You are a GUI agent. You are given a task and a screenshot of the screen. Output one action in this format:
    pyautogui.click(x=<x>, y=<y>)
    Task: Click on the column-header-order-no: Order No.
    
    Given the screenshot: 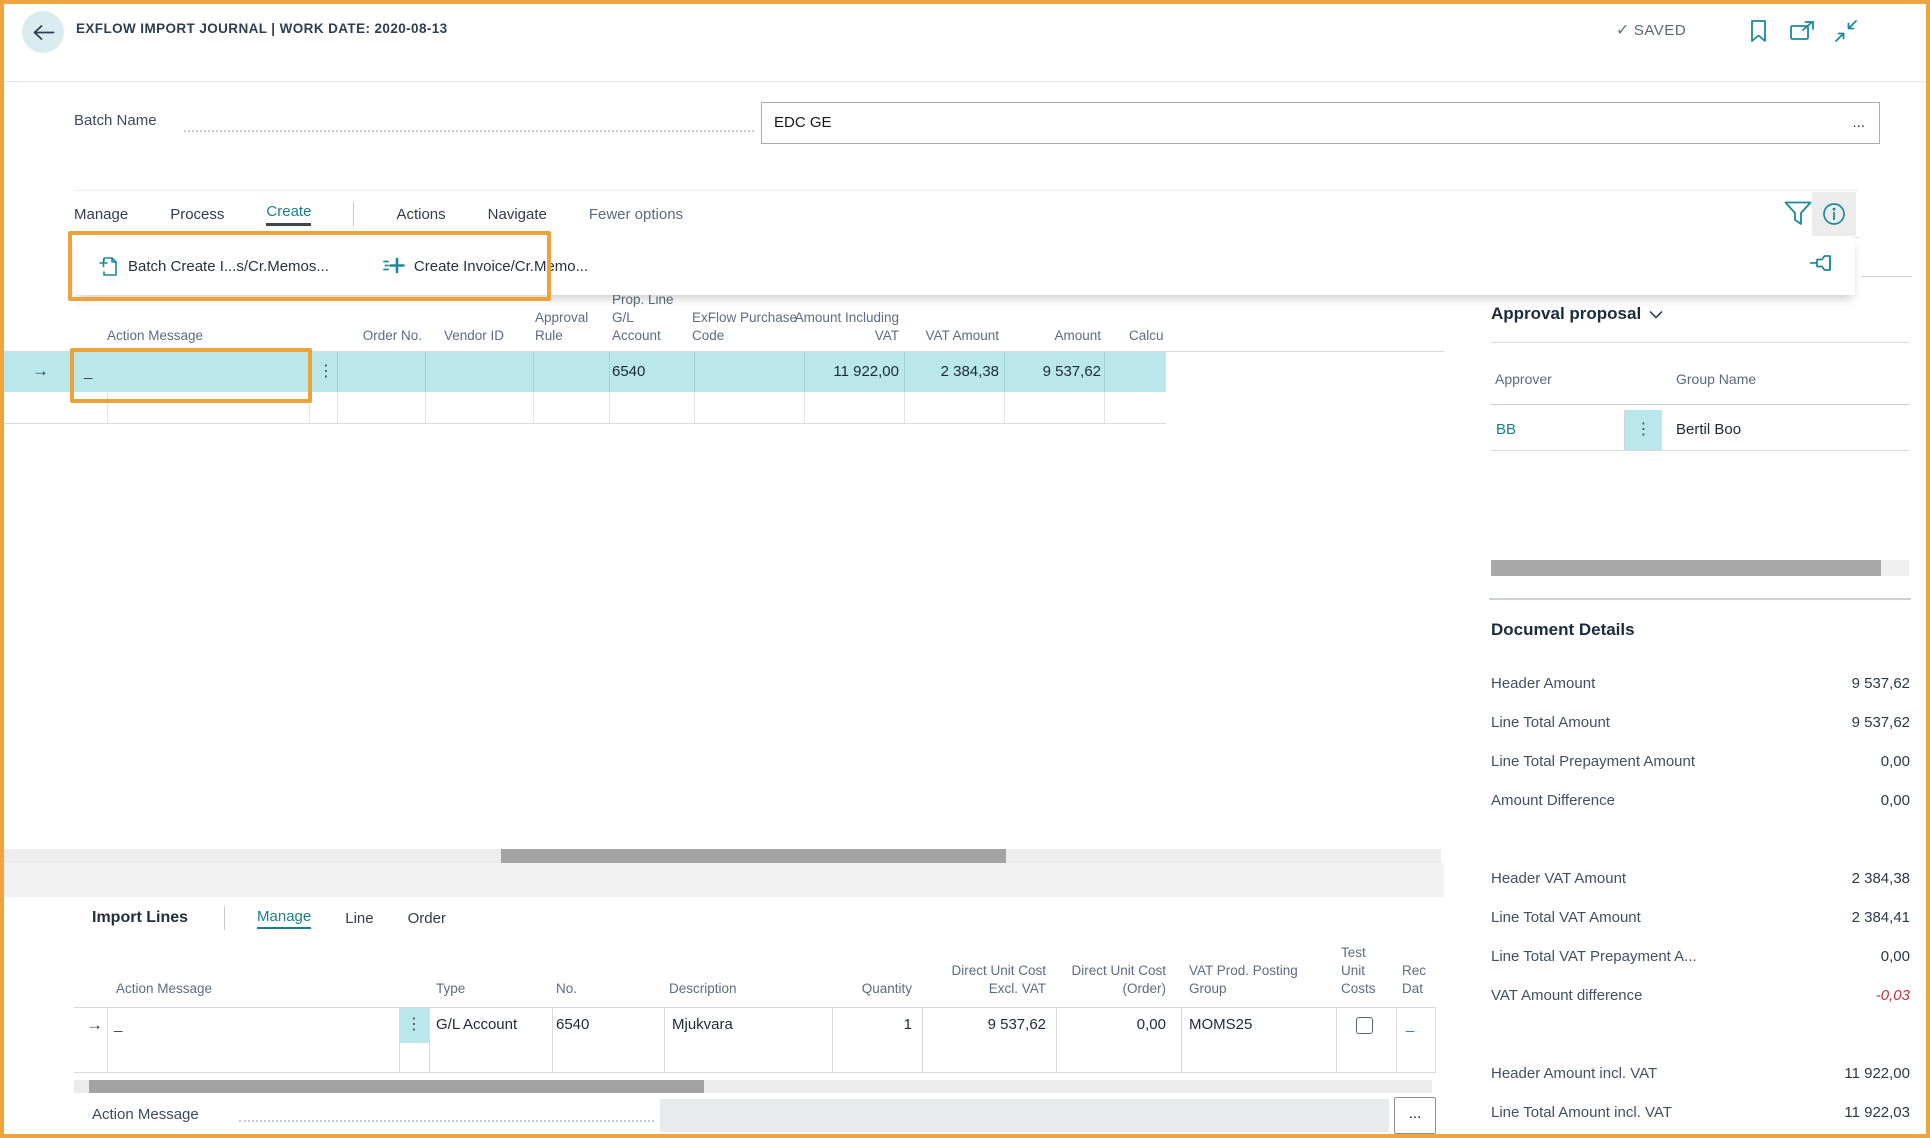 What is the action you would take?
    pyautogui.click(x=378, y=336)
    